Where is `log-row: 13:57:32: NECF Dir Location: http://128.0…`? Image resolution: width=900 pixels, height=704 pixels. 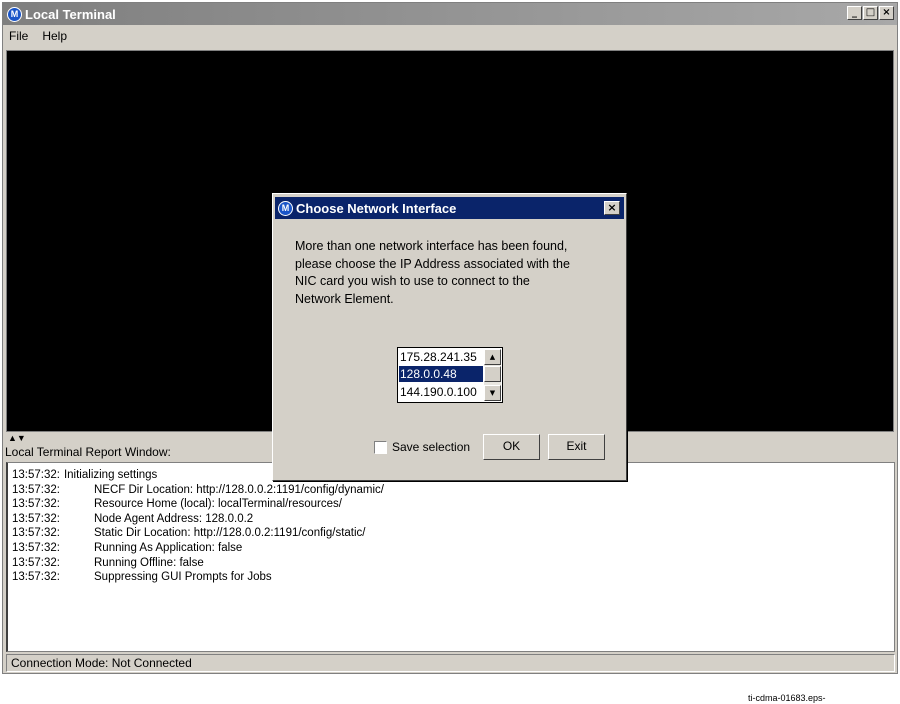
log-row: 13:57:32: NECF Dir Location: http://128.0… is located at coordinates (451, 490).